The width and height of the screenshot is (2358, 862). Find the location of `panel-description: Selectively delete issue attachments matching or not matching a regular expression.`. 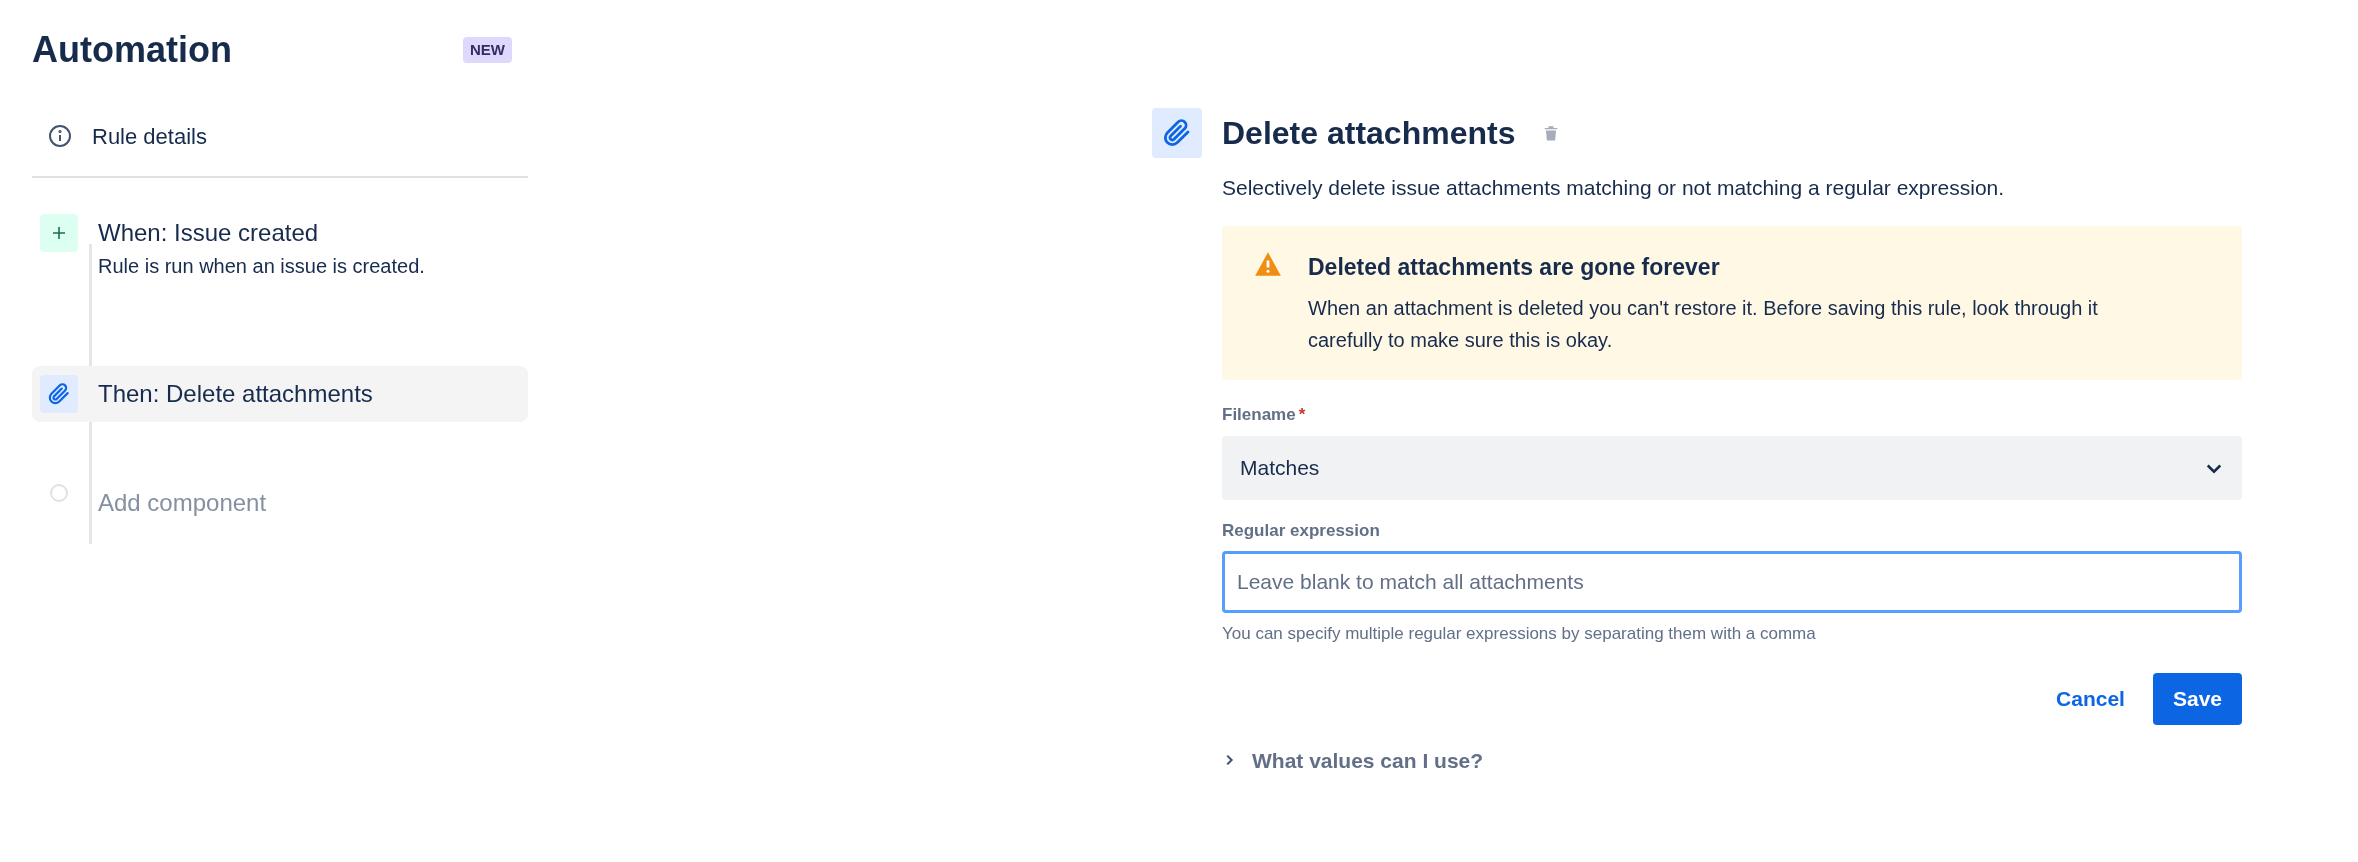

panel-description: Selectively delete issue attachments matching or not matching a regular expression. is located at coordinates (1614, 188).